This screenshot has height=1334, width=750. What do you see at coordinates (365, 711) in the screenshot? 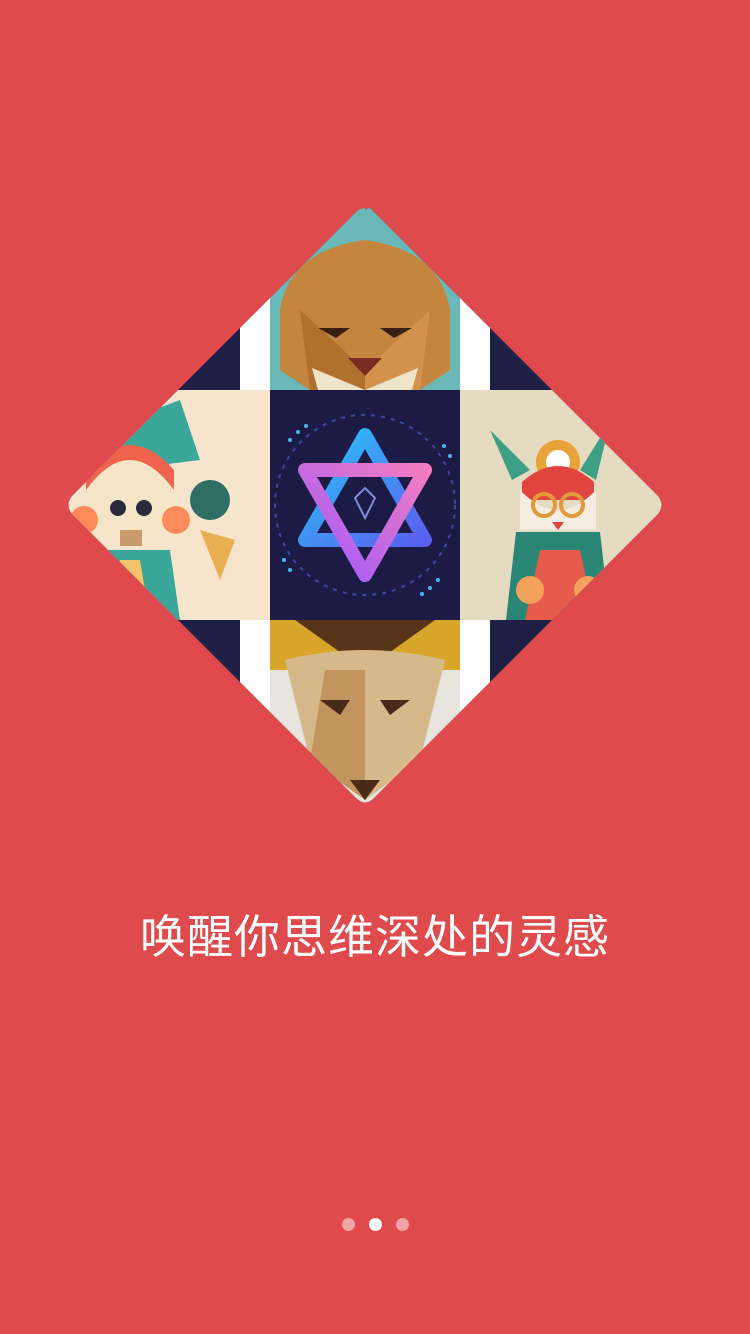
I see `fox-illustration` at bounding box center [365, 711].